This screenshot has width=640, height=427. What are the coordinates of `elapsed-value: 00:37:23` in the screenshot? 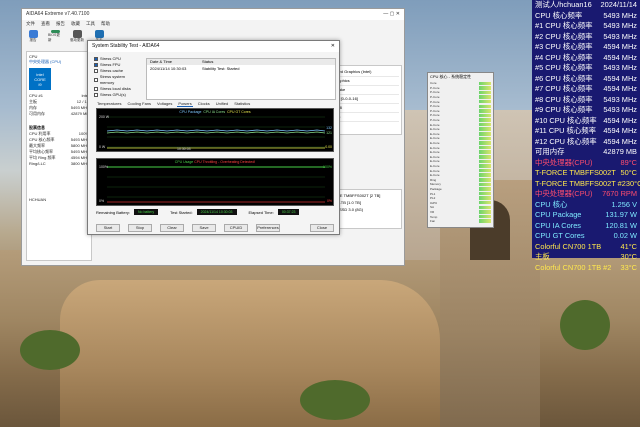 It's located at (288, 212).